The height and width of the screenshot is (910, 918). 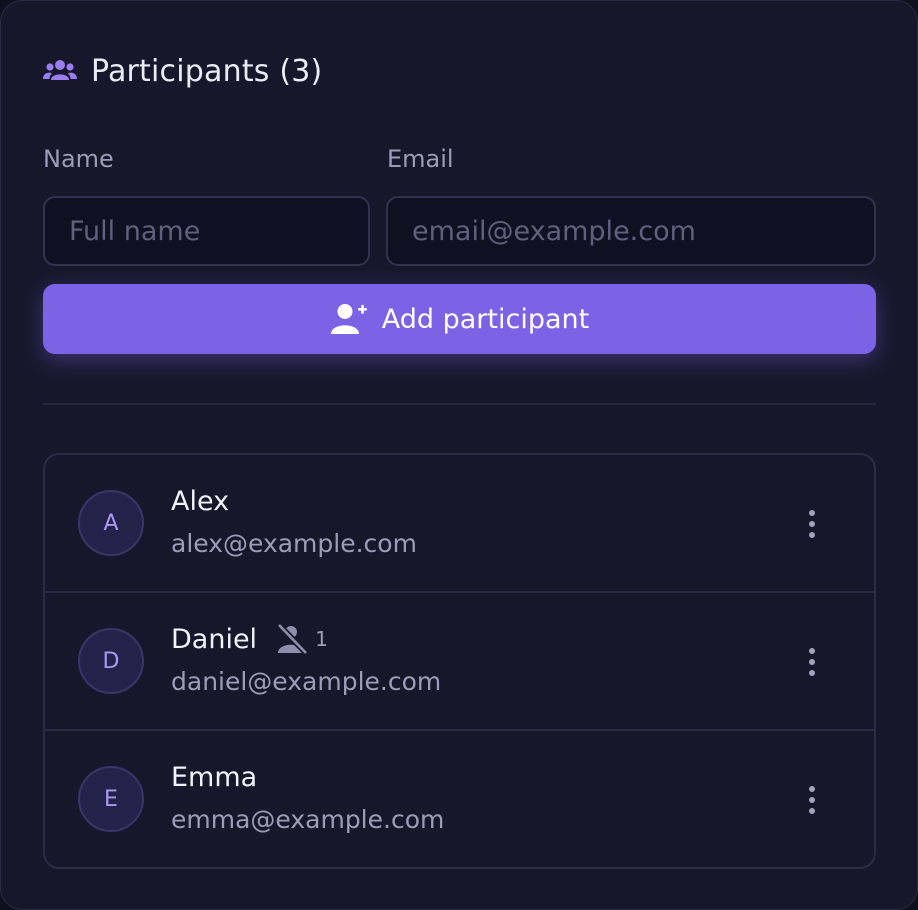 I want to click on participant-name: Daniel, so click(x=214, y=639).